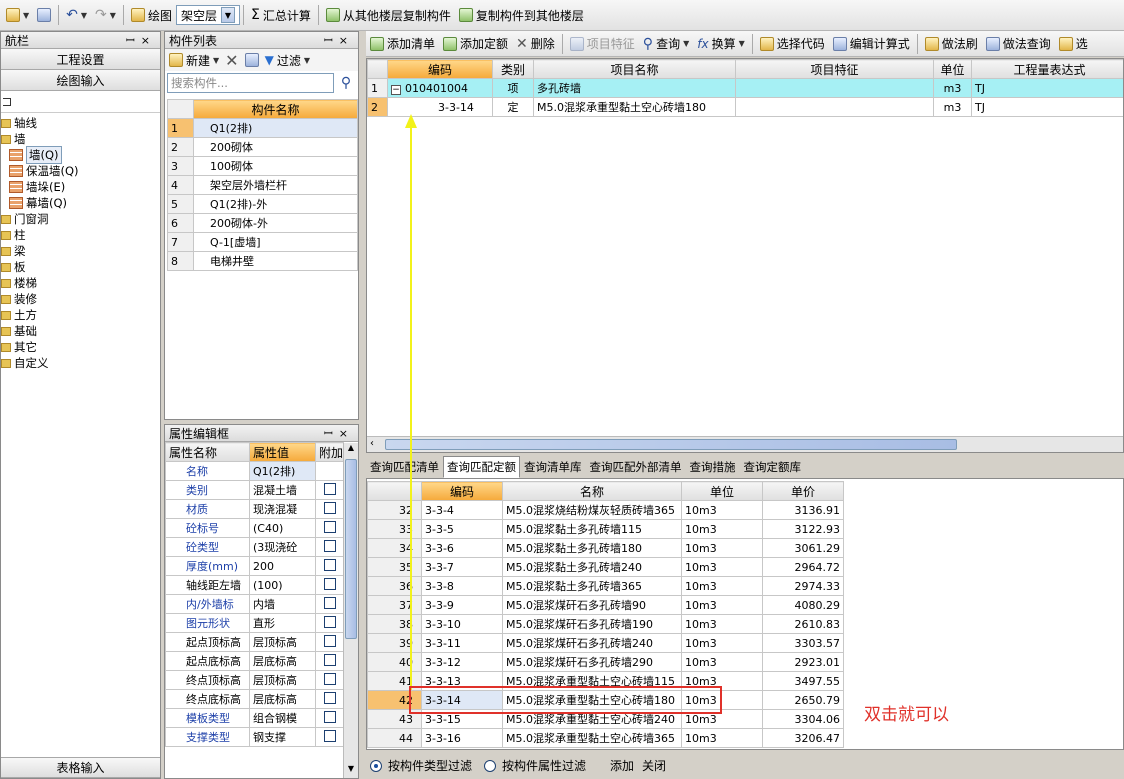  Describe the element at coordinates (803, 700) in the screenshot. I see `lower-price-cell: 2650.79` at that location.